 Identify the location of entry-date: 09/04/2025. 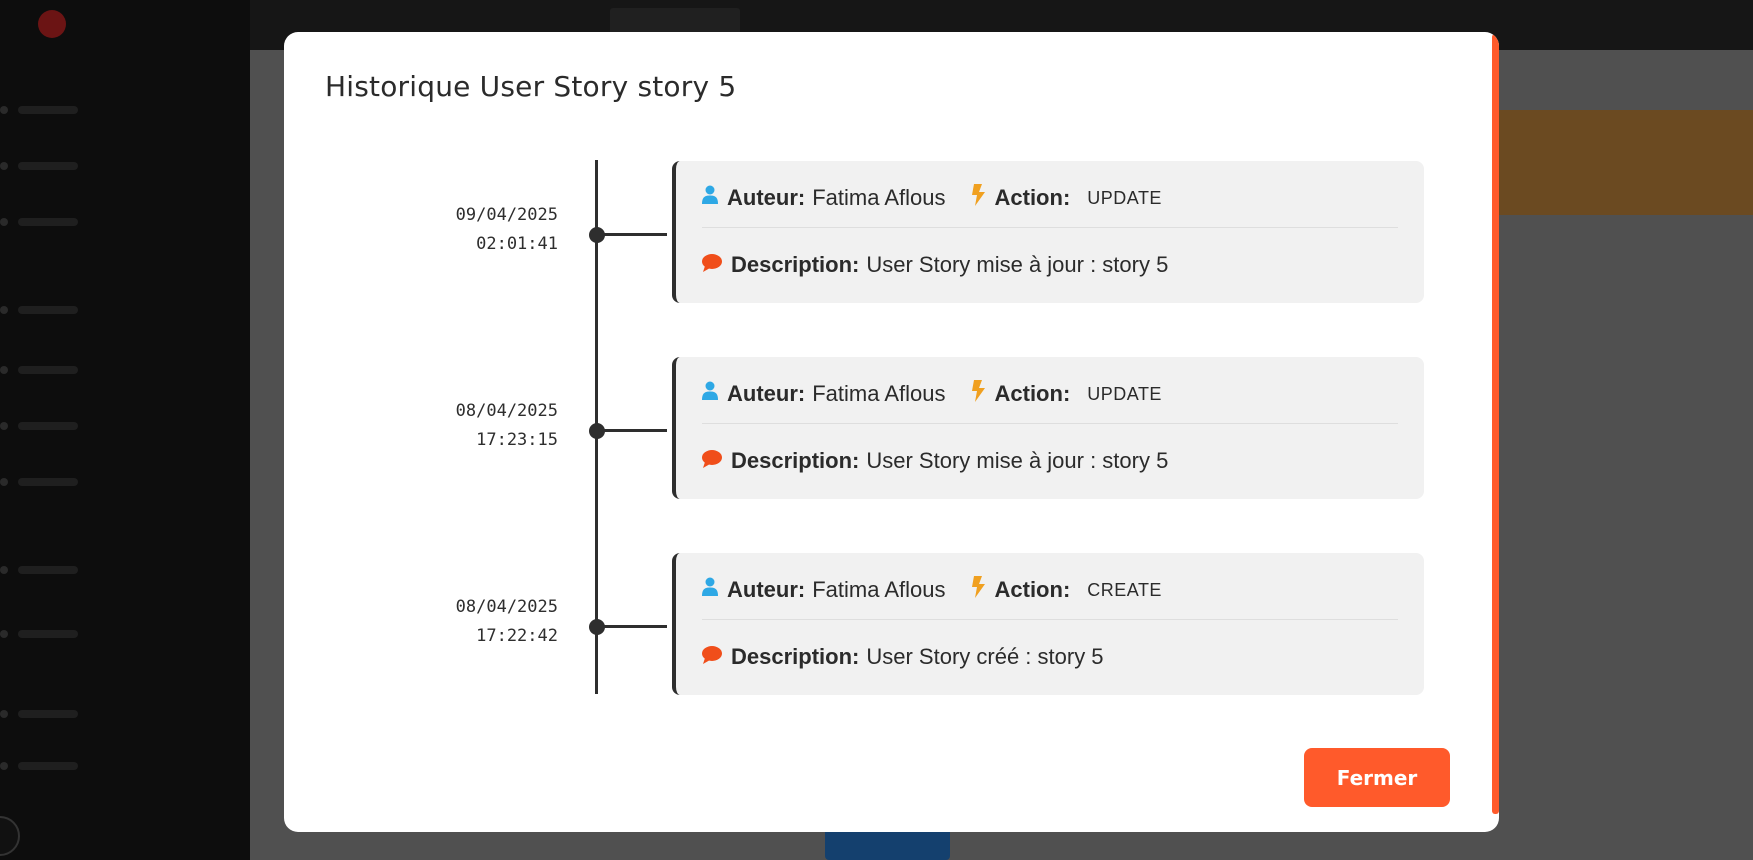
(506, 215).